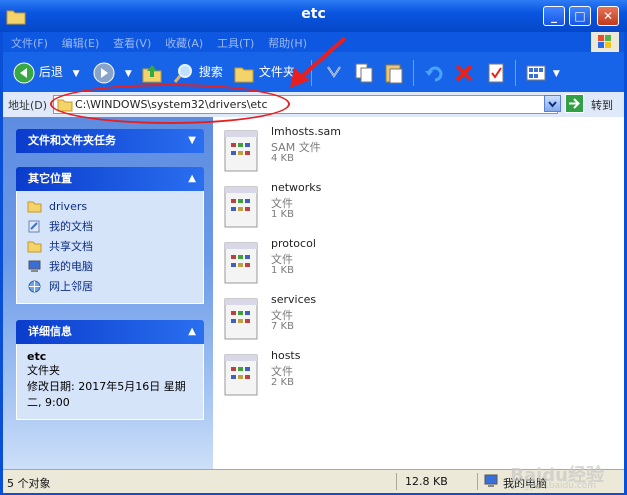  I want to click on views-button: ▼, so click(542, 72).